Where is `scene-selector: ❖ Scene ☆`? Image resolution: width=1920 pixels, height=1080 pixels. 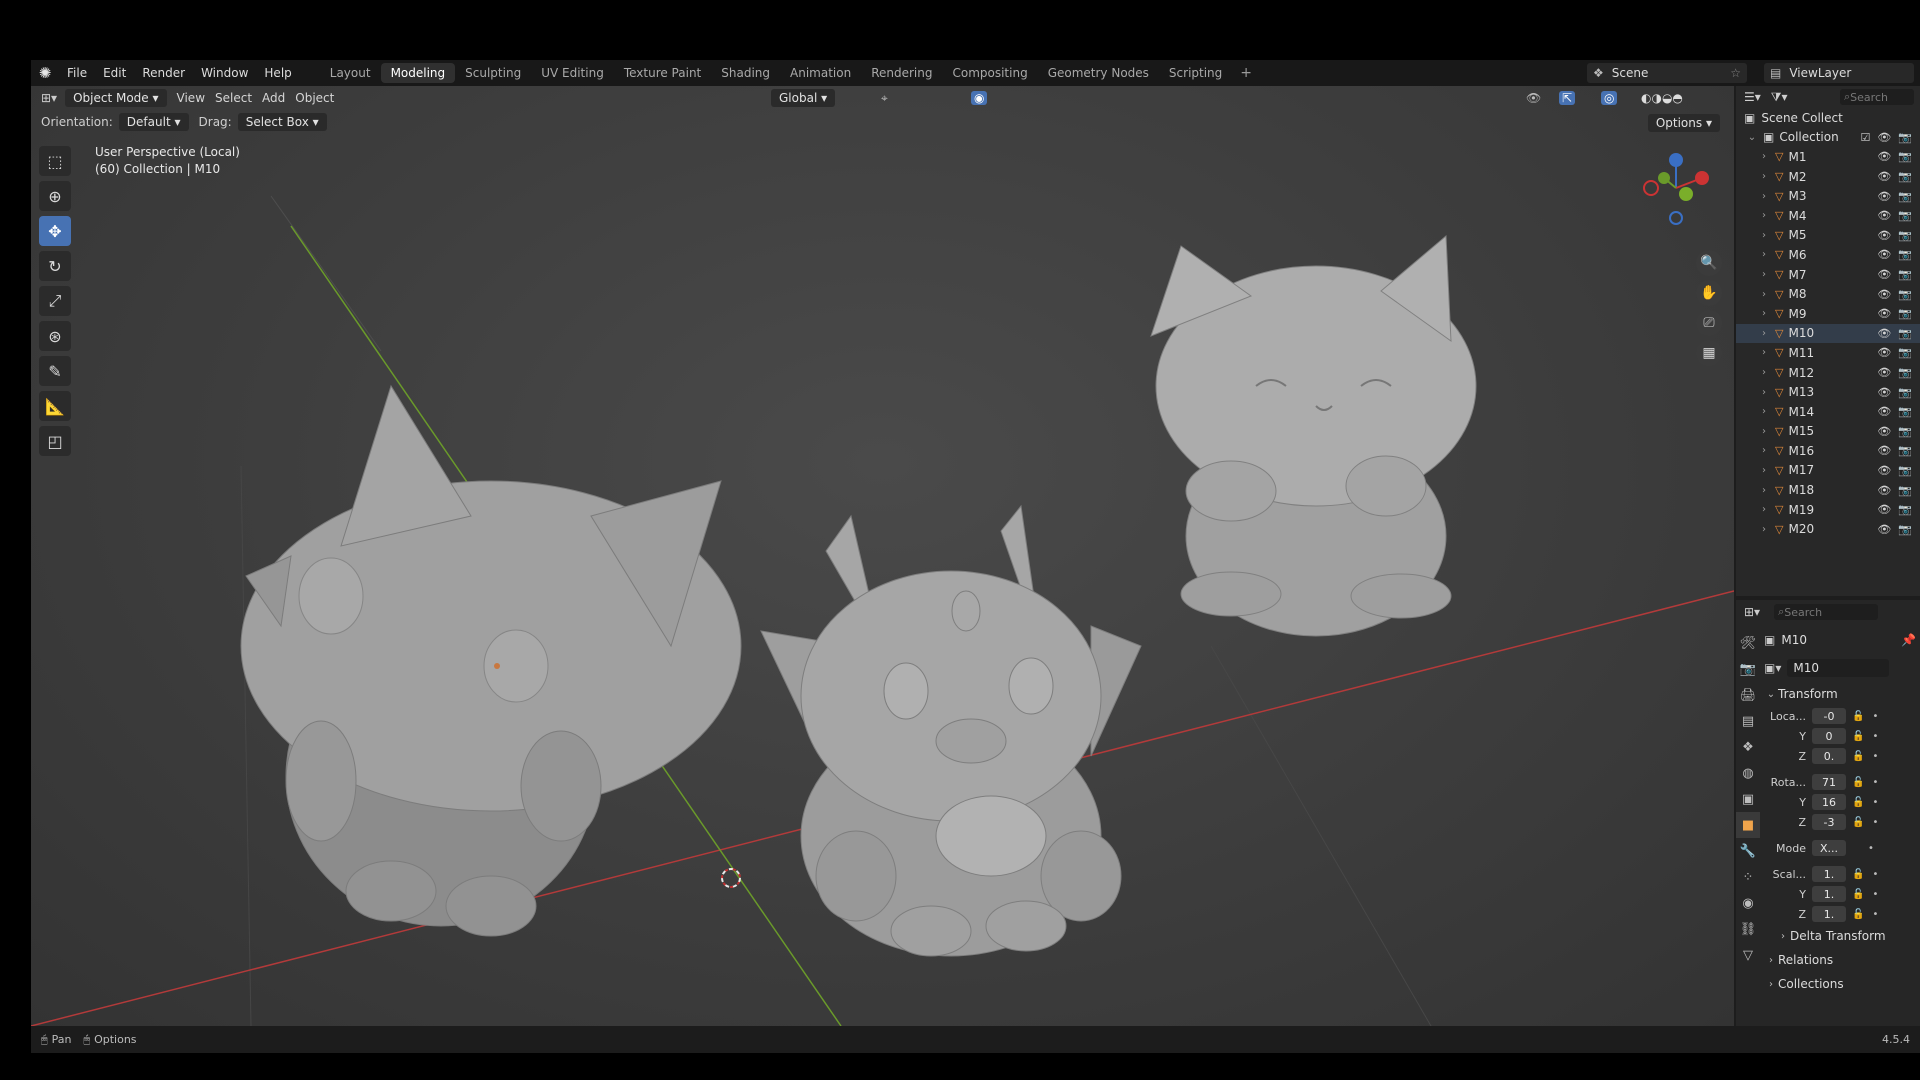 scene-selector: ❖ Scene ☆ is located at coordinates (1667, 73).